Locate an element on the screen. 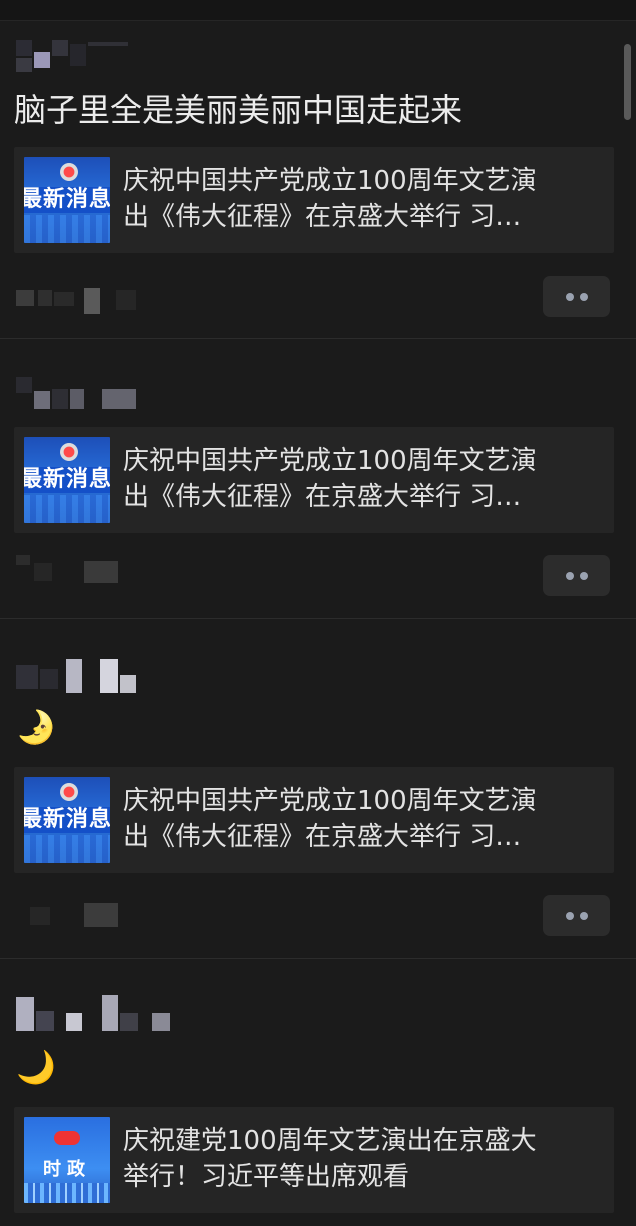  moon-emoji: 🌛 is located at coordinates (36, 727).